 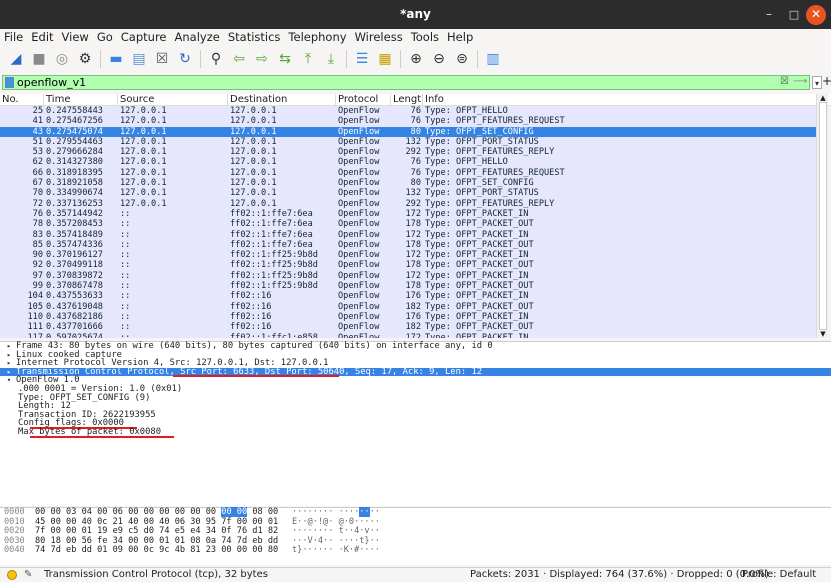 What do you see at coordinates (362, 59) in the screenshot?
I see `autoscroll-icon: ☰` at bounding box center [362, 59].